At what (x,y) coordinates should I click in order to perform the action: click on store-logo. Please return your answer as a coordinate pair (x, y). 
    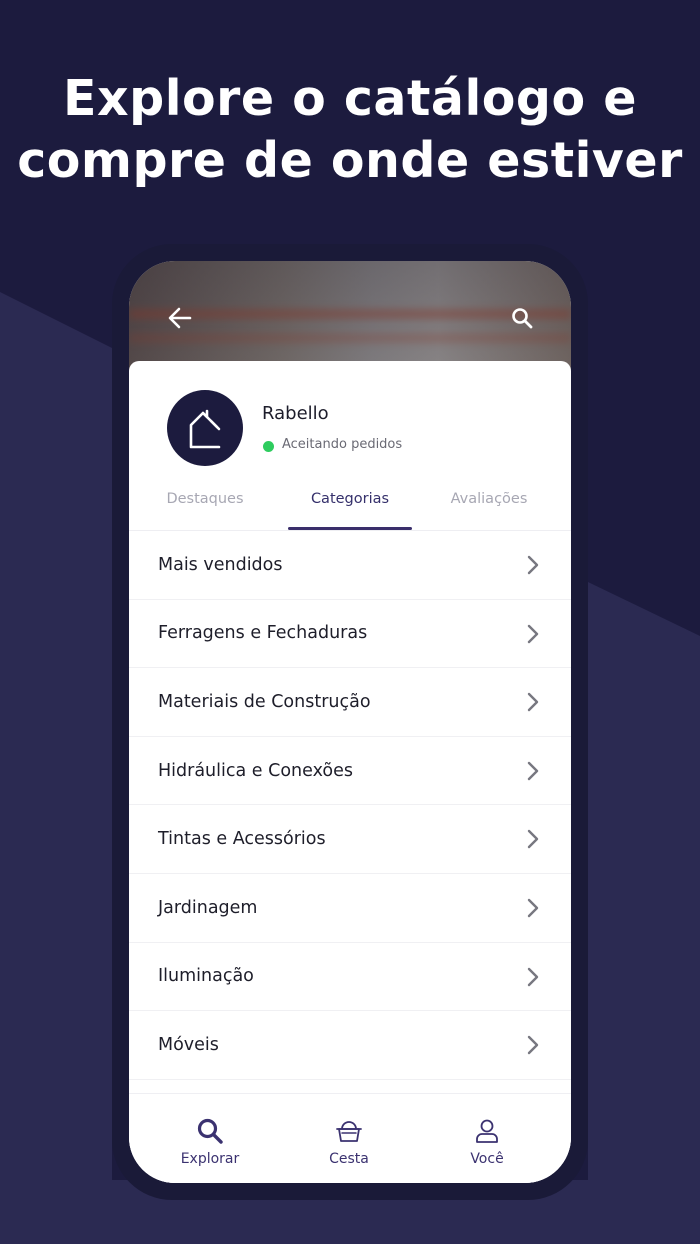
    Looking at the image, I should click on (205, 428).